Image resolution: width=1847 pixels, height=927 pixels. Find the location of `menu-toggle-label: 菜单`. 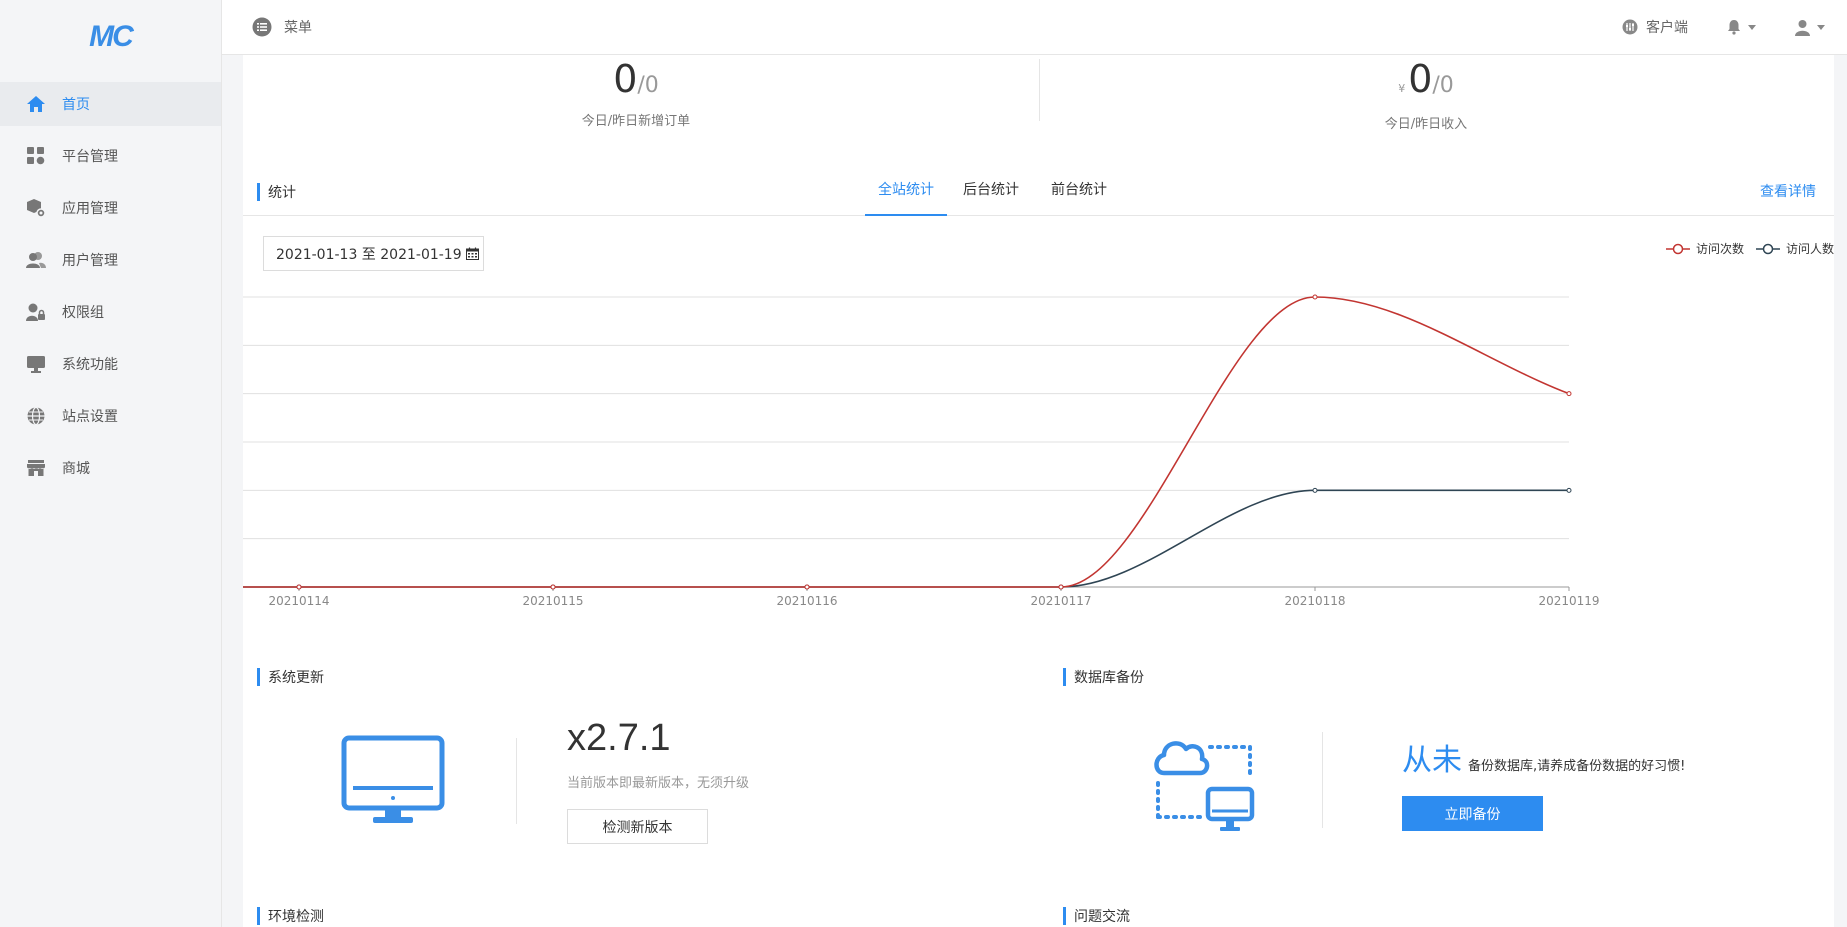

menu-toggle-label: 菜单 is located at coordinates (298, 28).